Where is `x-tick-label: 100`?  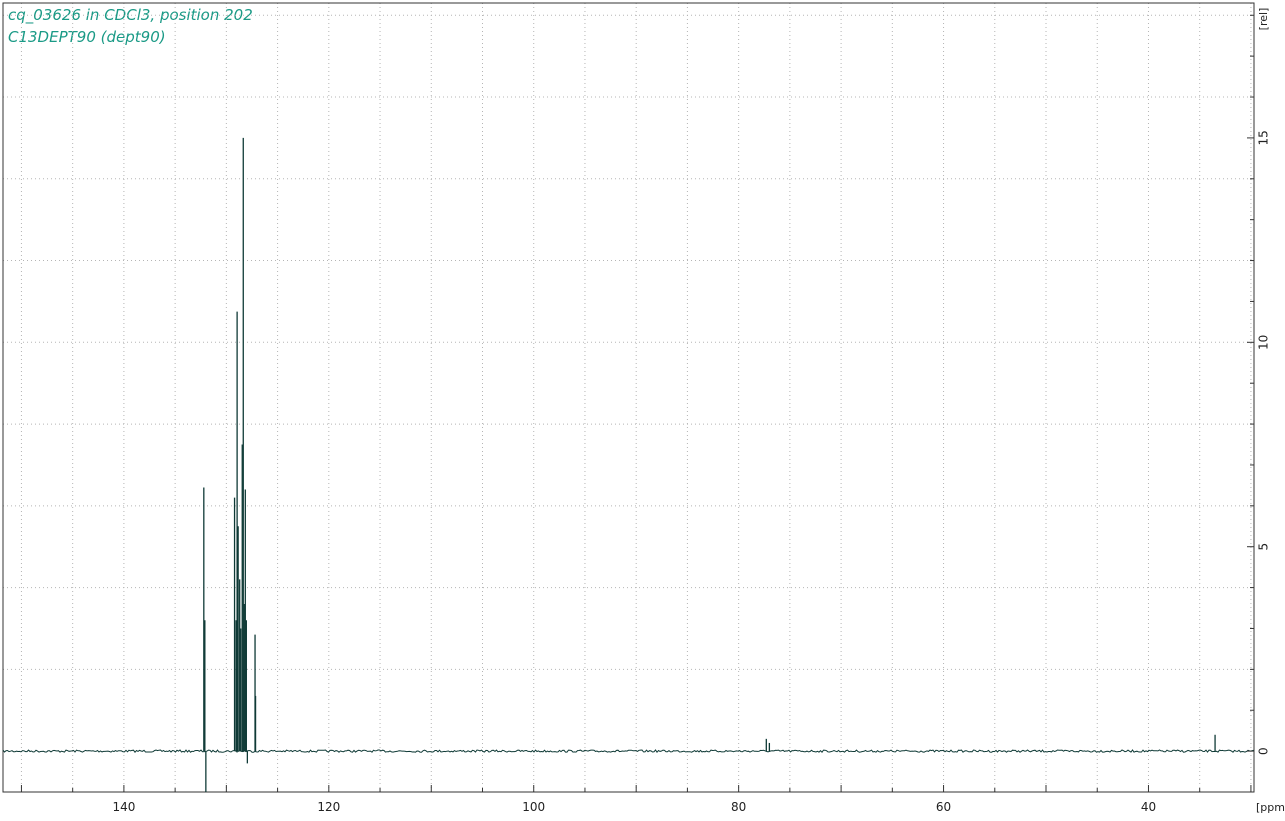 x-tick-label: 100 is located at coordinates (533, 807).